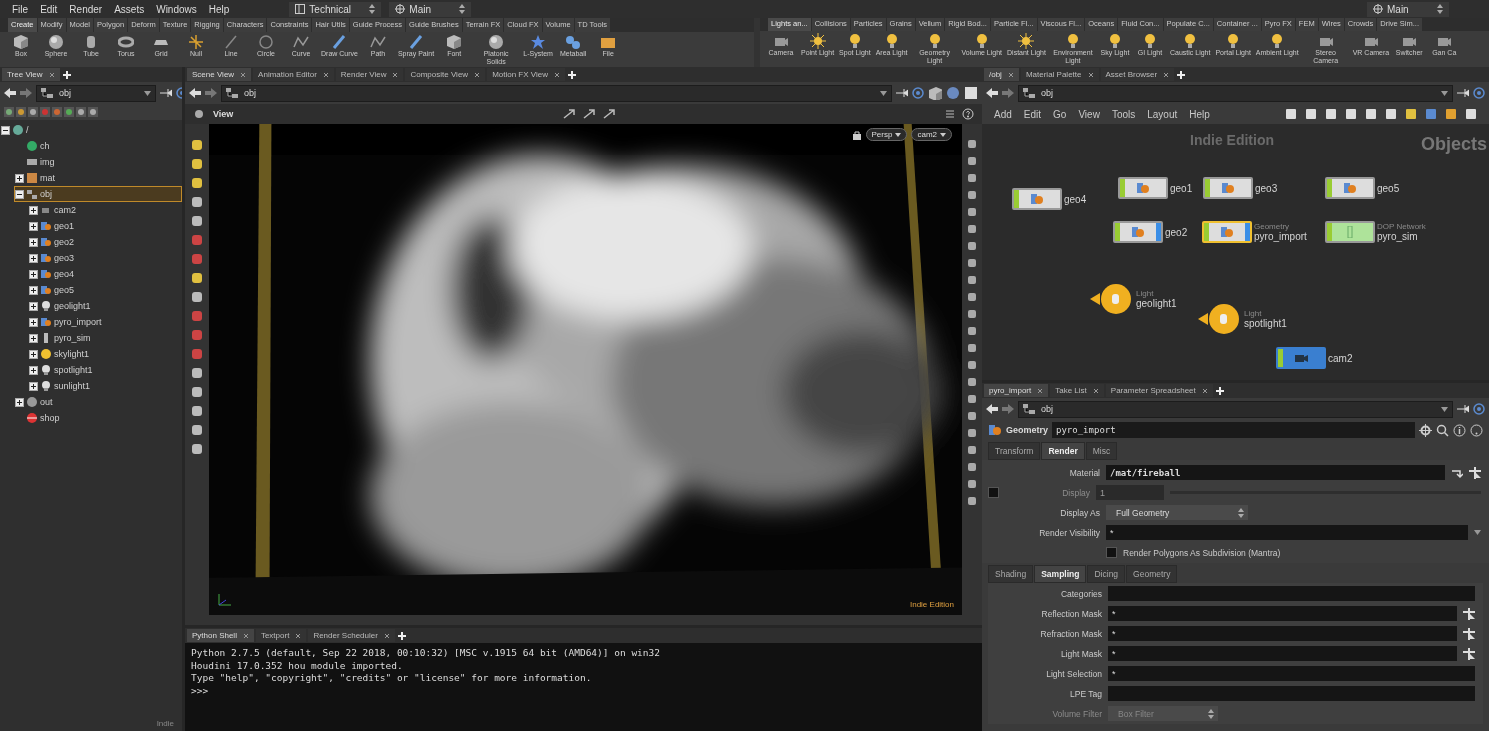 This screenshot has width=1489, height=731. What do you see at coordinates (931, 134) in the screenshot?
I see `camera-menu-button: cam2` at bounding box center [931, 134].